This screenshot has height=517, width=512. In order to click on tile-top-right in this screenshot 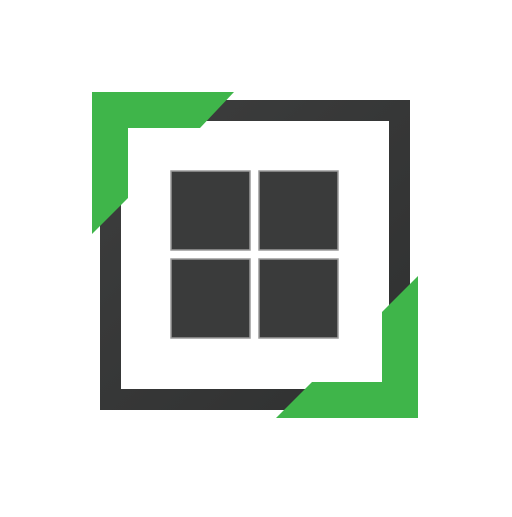, I will do `click(298, 210)`.